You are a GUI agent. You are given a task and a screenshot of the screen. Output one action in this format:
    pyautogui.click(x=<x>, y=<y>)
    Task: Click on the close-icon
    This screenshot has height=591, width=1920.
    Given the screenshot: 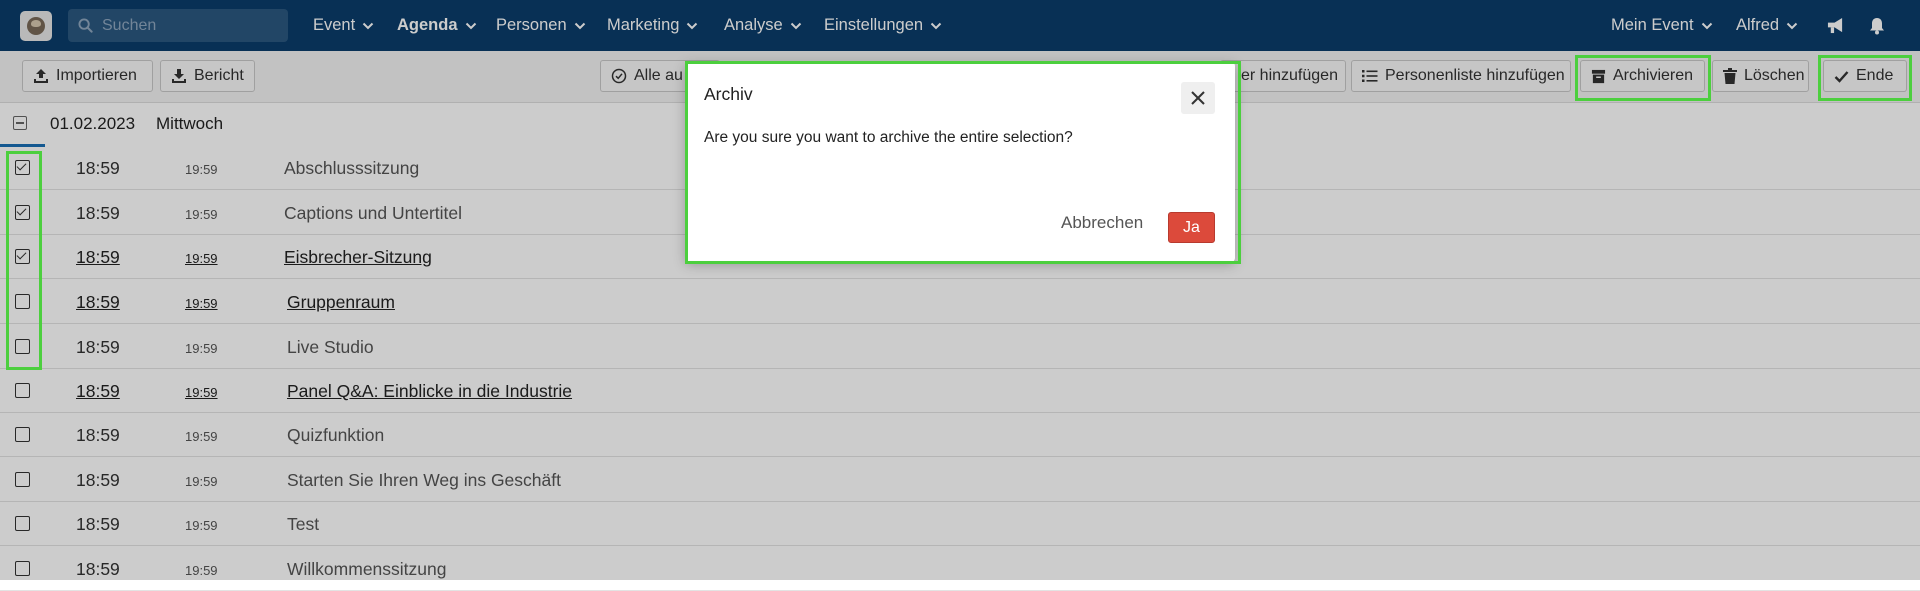 What is the action you would take?
    pyautogui.click(x=1198, y=98)
    